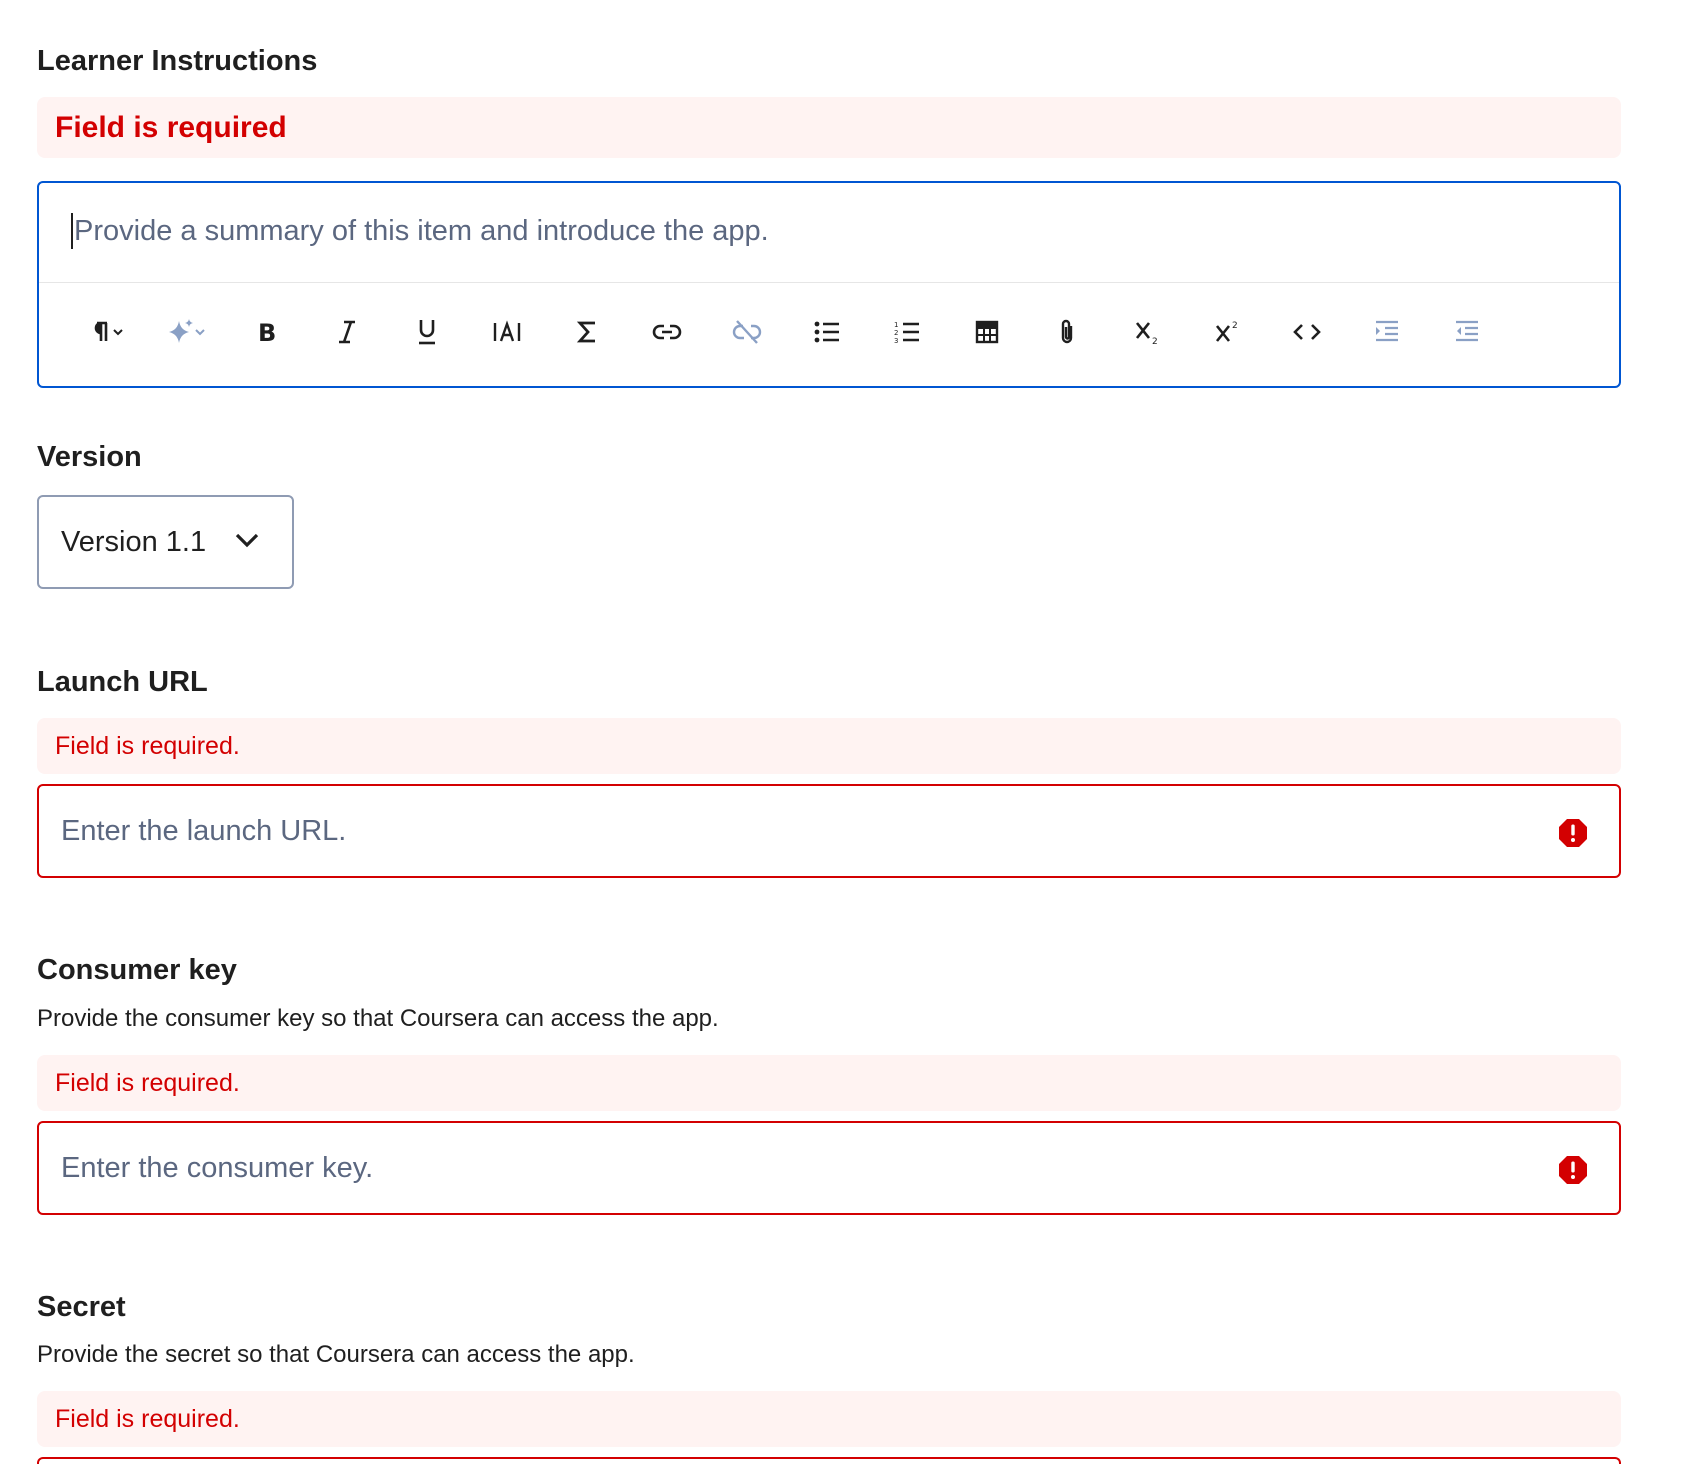 The image size is (1694, 1464). I want to click on table-icon, so click(987, 332).